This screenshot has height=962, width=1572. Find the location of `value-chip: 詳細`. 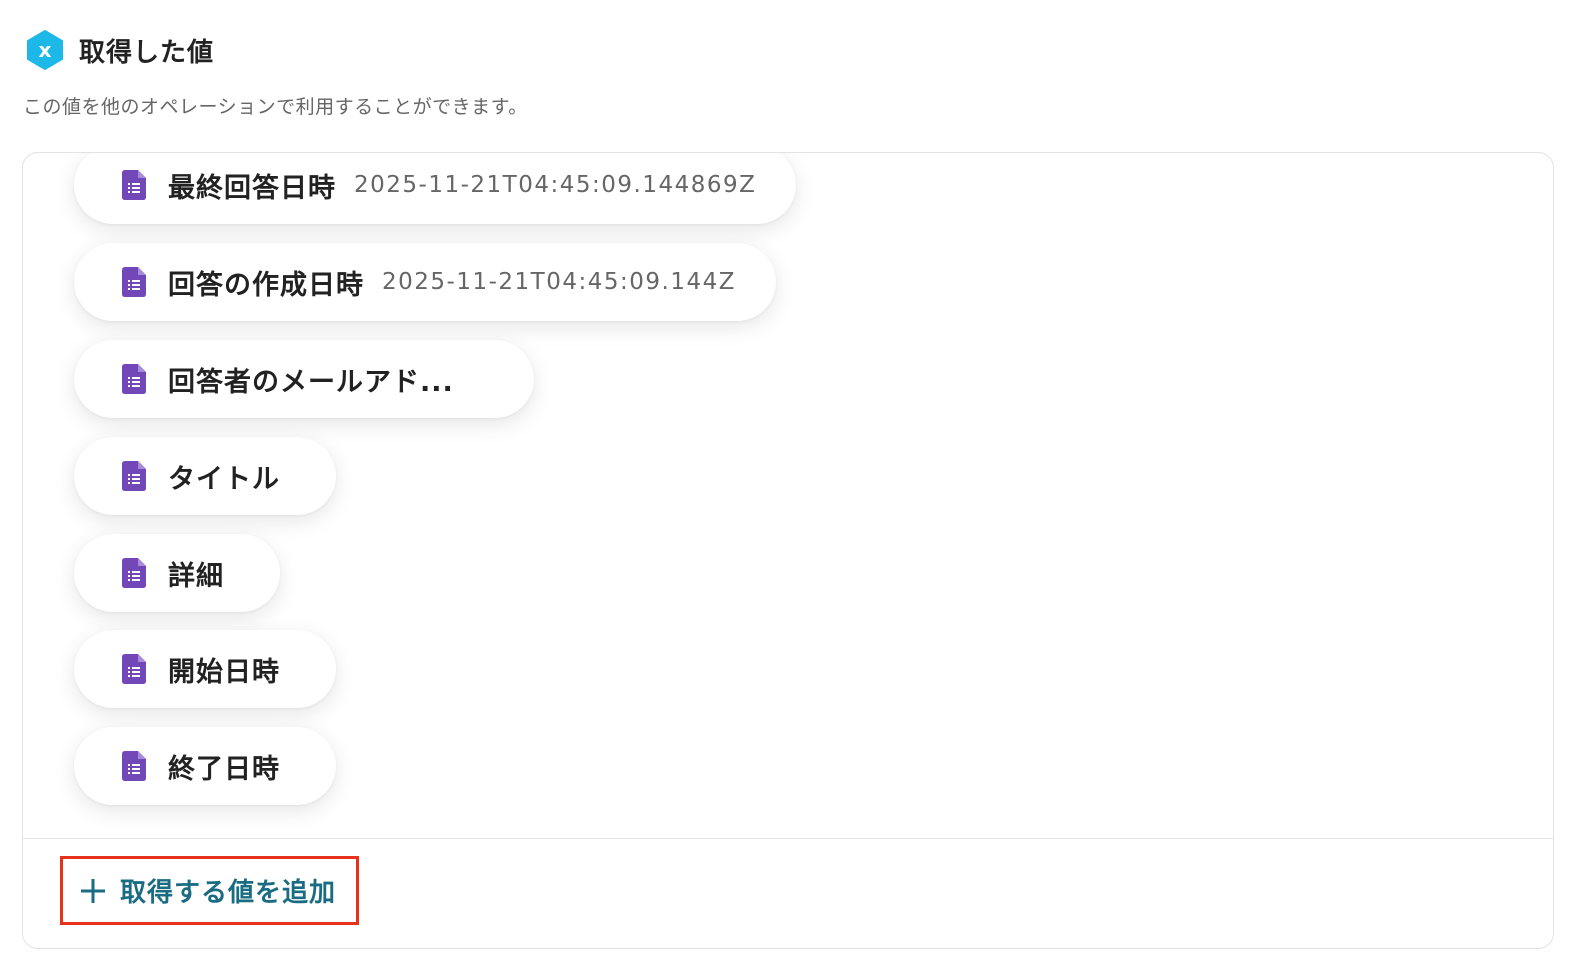

value-chip: 詳細 is located at coordinates (177, 573).